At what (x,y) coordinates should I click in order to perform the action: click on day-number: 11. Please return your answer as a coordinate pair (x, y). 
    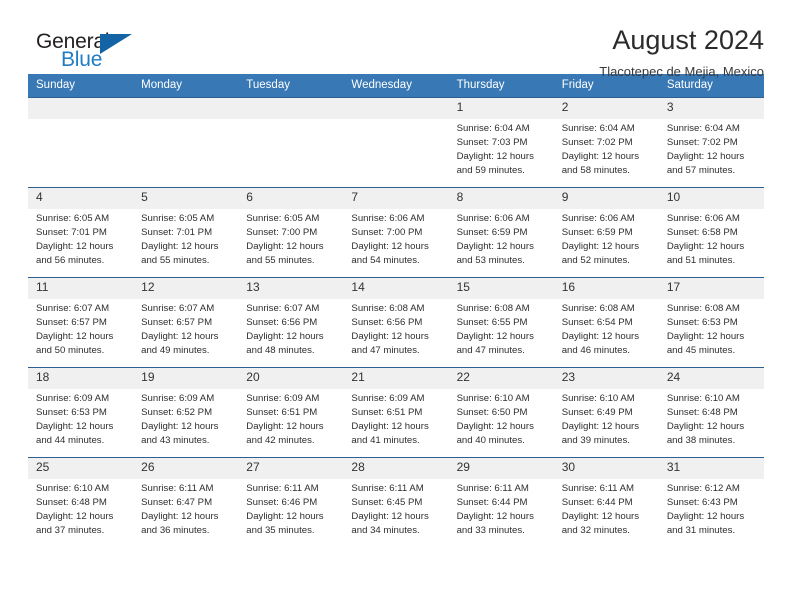
    Looking at the image, I should click on (81, 288).